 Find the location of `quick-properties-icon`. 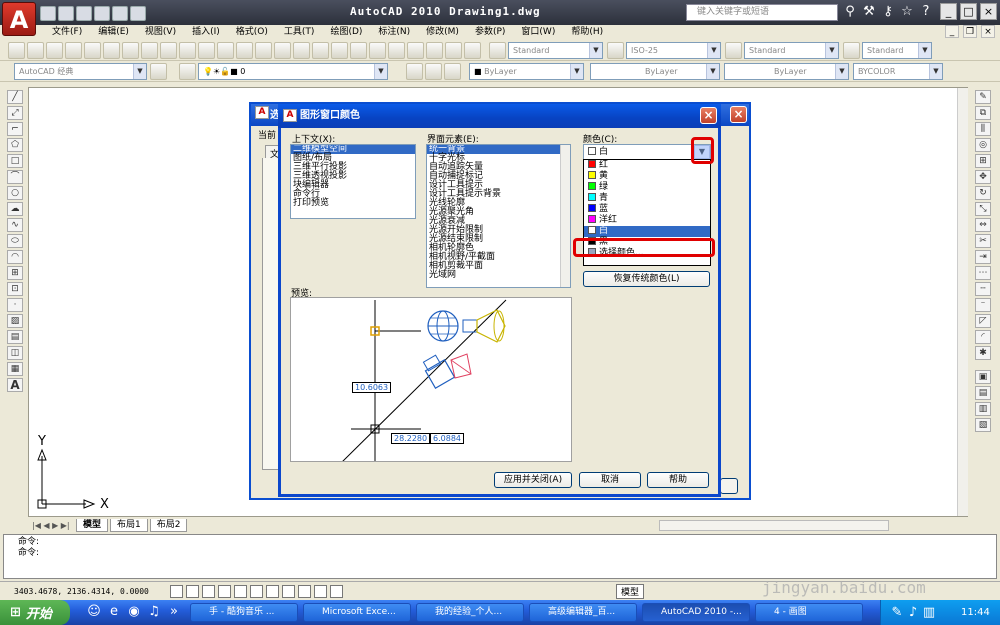

quick-properties-icon is located at coordinates (336, 591).